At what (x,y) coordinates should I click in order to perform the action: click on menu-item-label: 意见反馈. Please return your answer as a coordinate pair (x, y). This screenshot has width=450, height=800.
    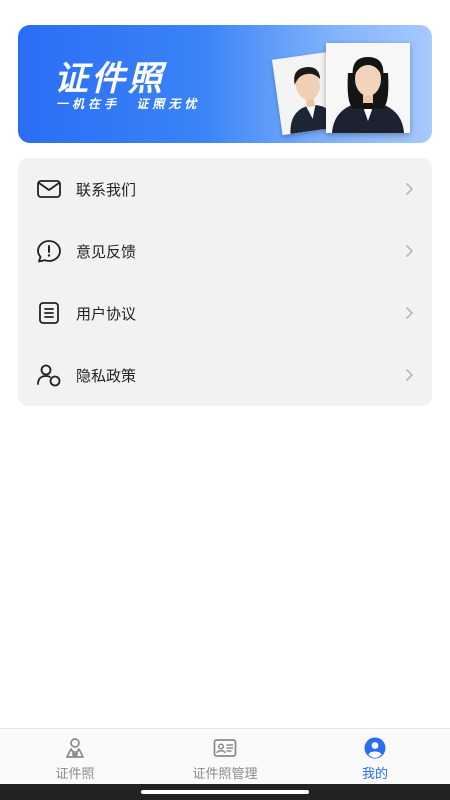
    Looking at the image, I should click on (106, 252).